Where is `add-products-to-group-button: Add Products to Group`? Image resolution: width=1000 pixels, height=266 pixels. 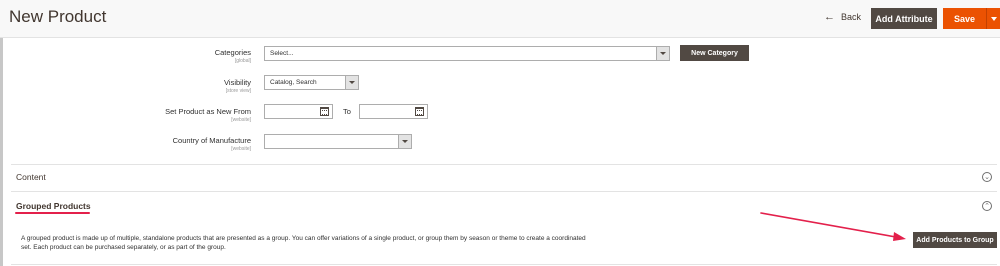 add-products-to-group-button: Add Products to Group is located at coordinates (955, 240).